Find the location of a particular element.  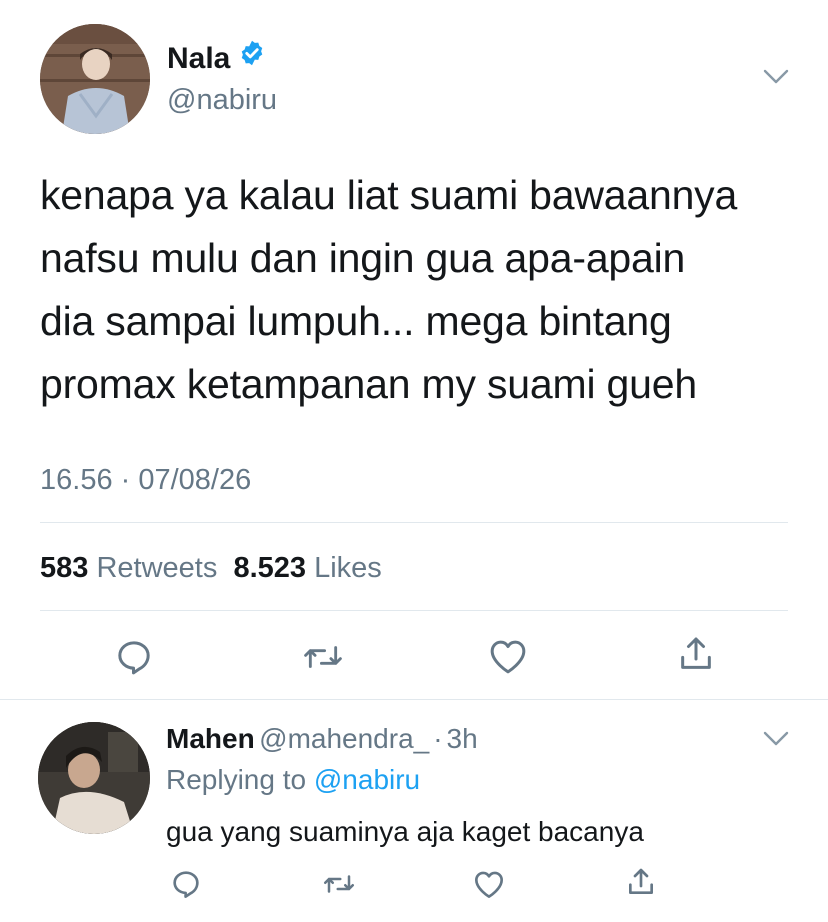

retweets-stat: 583 Retweets is located at coordinates (128, 568).